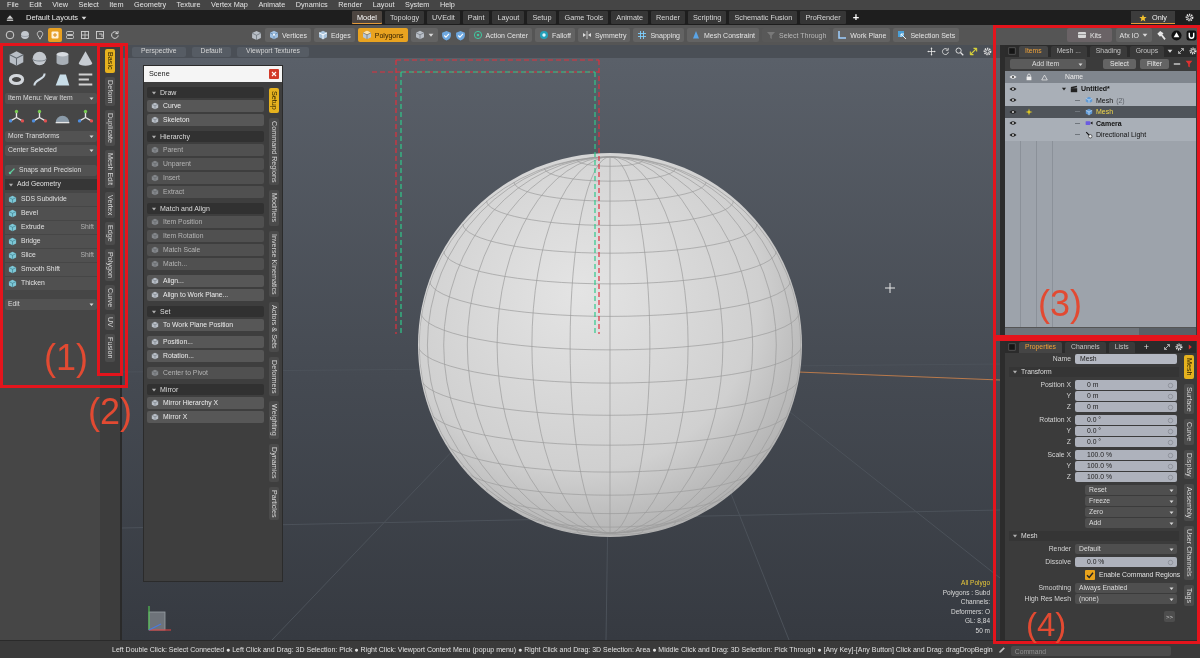 The height and width of the screenshot is (658, 1200). What do you see at coordinates (40, 35) in the screenshot?
I see `pin-icon` at bounding box center [40, 35].